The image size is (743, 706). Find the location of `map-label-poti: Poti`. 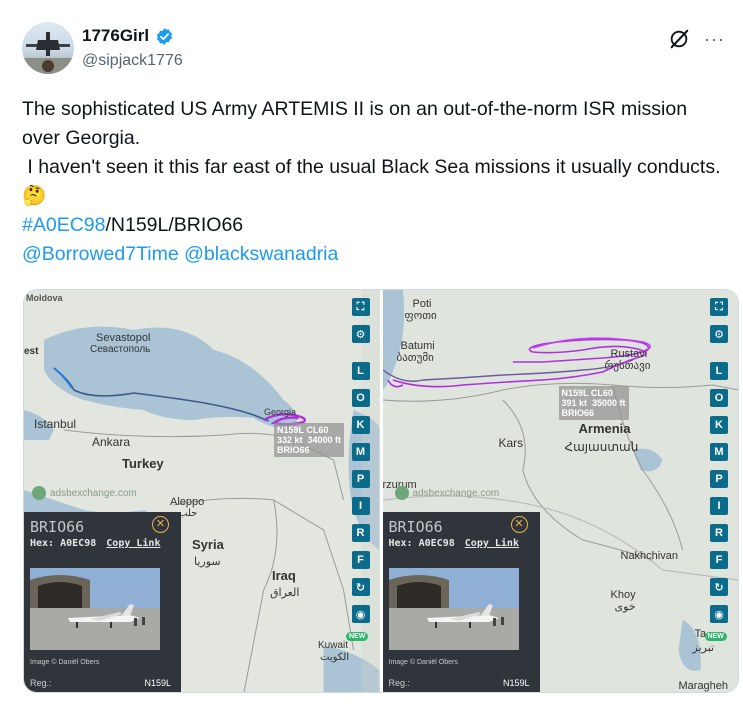

map-label-poti: Poti is located at coordinates (422, 304).